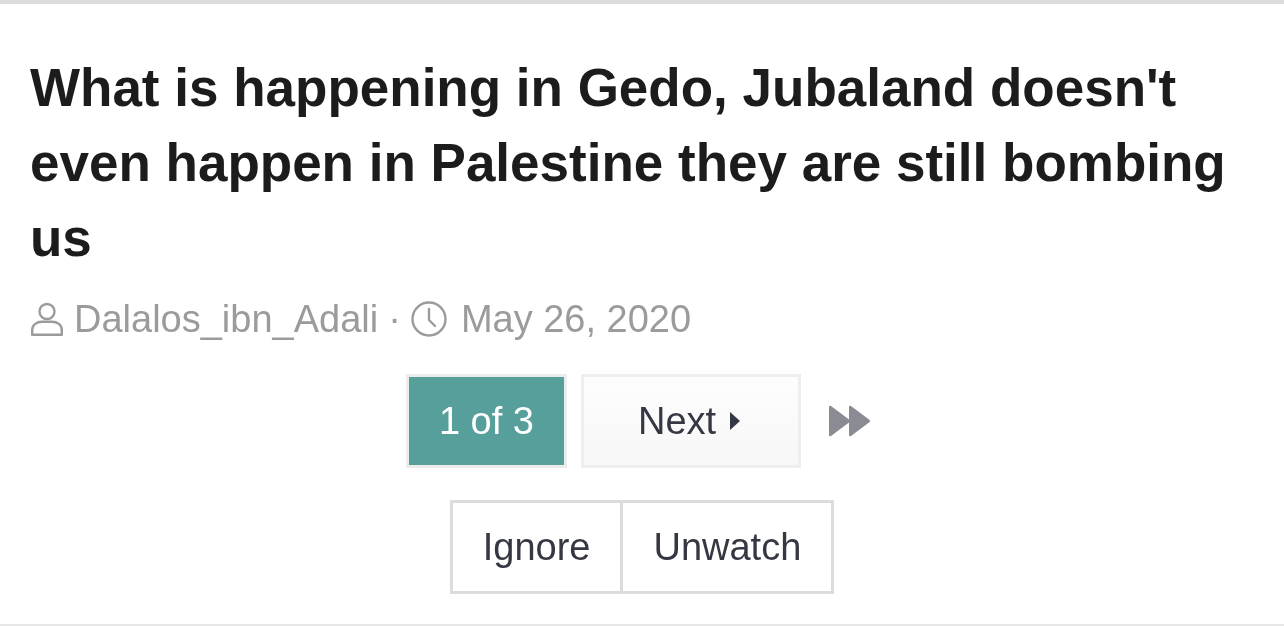 The image size is (1284, 626). Describe the element at coordinates (727, 547) in the screenshot. I see `thread-action-button: Unwatch` at that location.